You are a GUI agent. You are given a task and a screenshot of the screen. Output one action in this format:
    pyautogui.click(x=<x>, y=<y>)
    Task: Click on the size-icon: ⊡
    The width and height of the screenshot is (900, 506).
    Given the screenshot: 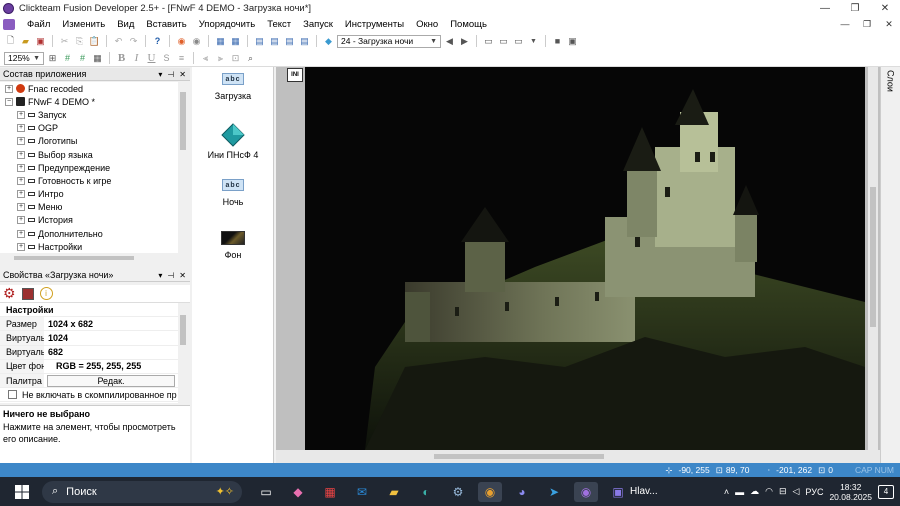 What is the action you would take?
    pyautogui.click(x=235, y=58)
    